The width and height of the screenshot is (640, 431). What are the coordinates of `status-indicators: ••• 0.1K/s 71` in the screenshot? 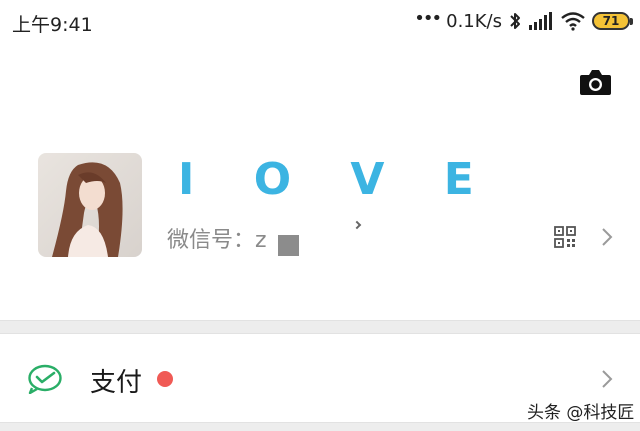 It's located at (523, 20).